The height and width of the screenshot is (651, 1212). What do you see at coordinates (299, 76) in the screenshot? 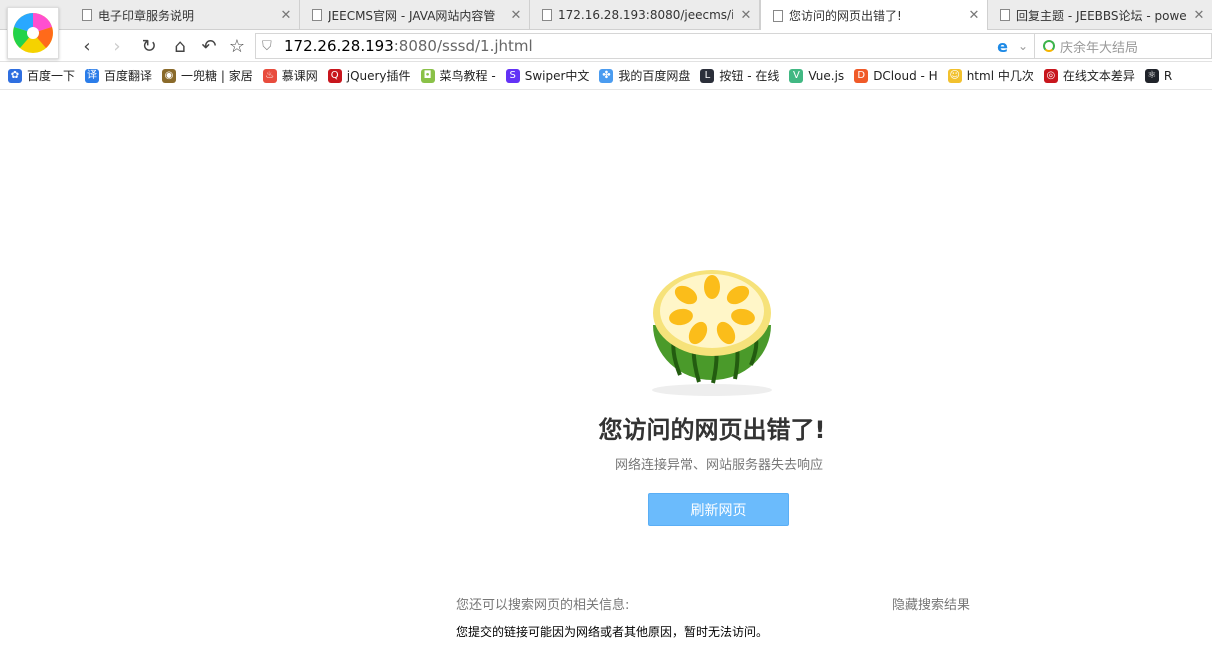
I see `bookmark-label: 慕课网` at bounding box center [299, 76].